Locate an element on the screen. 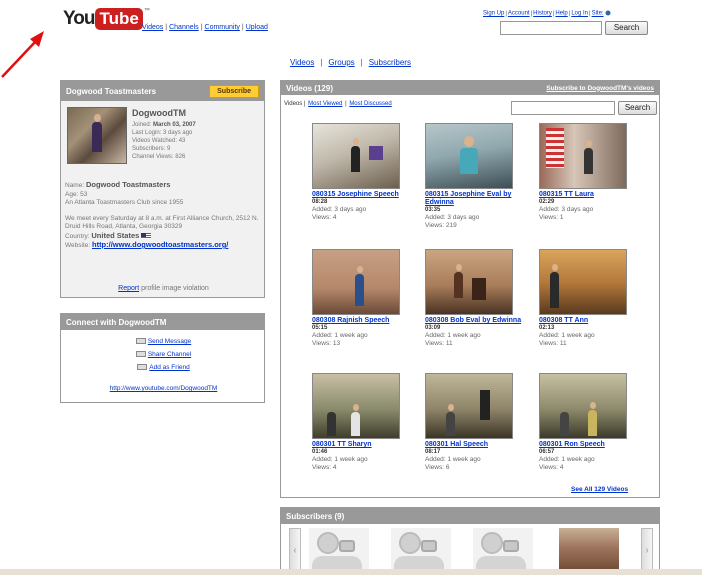 This screenshot has width=702, height=575. video-added: Added: 3 days ago is located at coordinates (339, 209).